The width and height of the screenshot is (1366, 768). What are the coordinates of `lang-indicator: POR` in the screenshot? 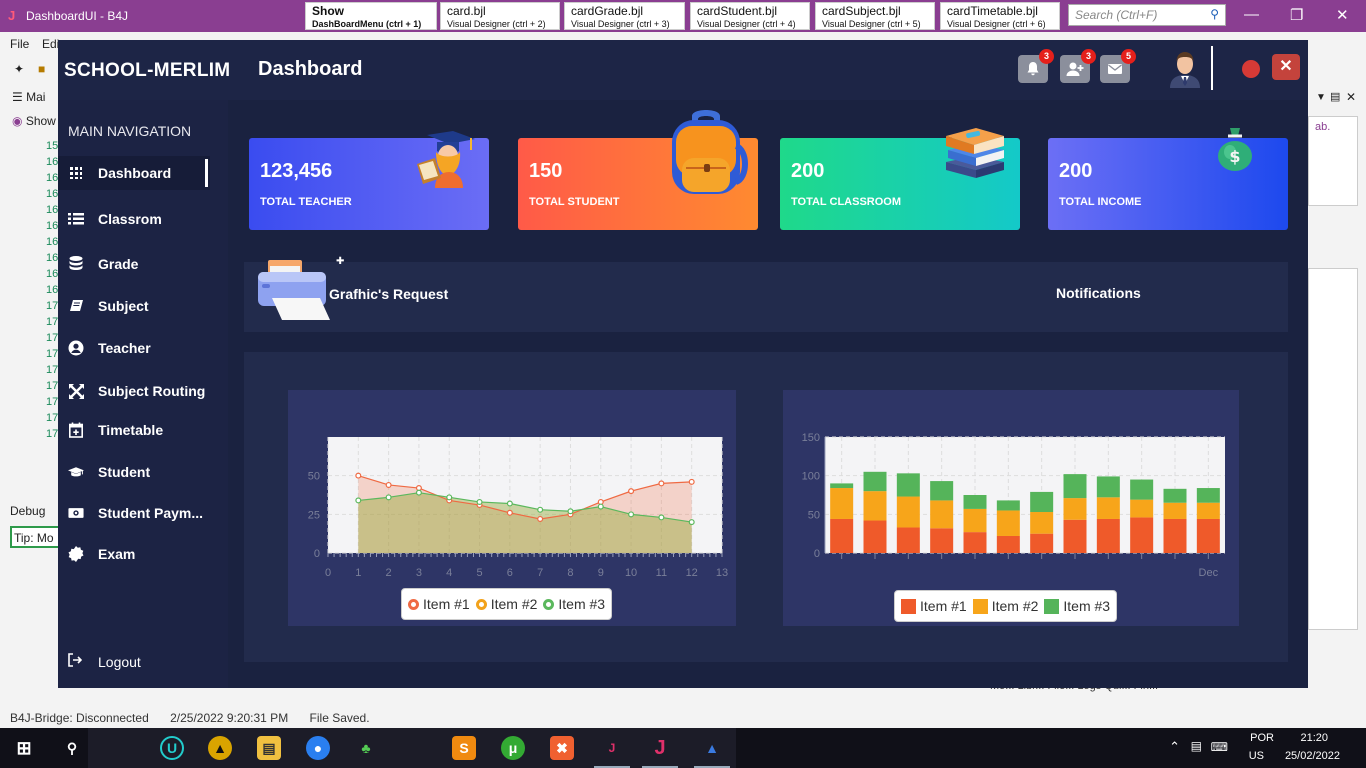 It's located at (1262, 738).